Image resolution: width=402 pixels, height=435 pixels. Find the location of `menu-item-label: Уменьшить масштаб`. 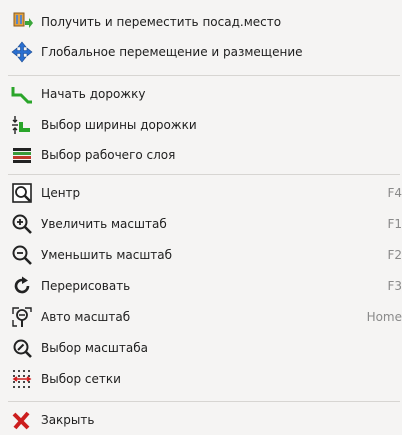

menu-item-label: Уменьшить масштаб is located at coordinates (107, 255).